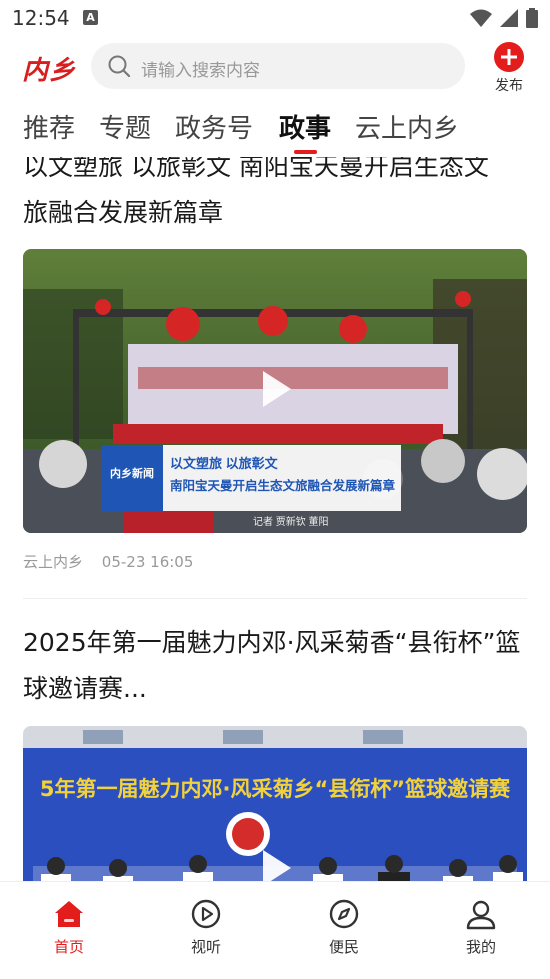 Image resolution: width=550 pixels, height=979 pixels. I want to click on user-icon, so click(481, 915).